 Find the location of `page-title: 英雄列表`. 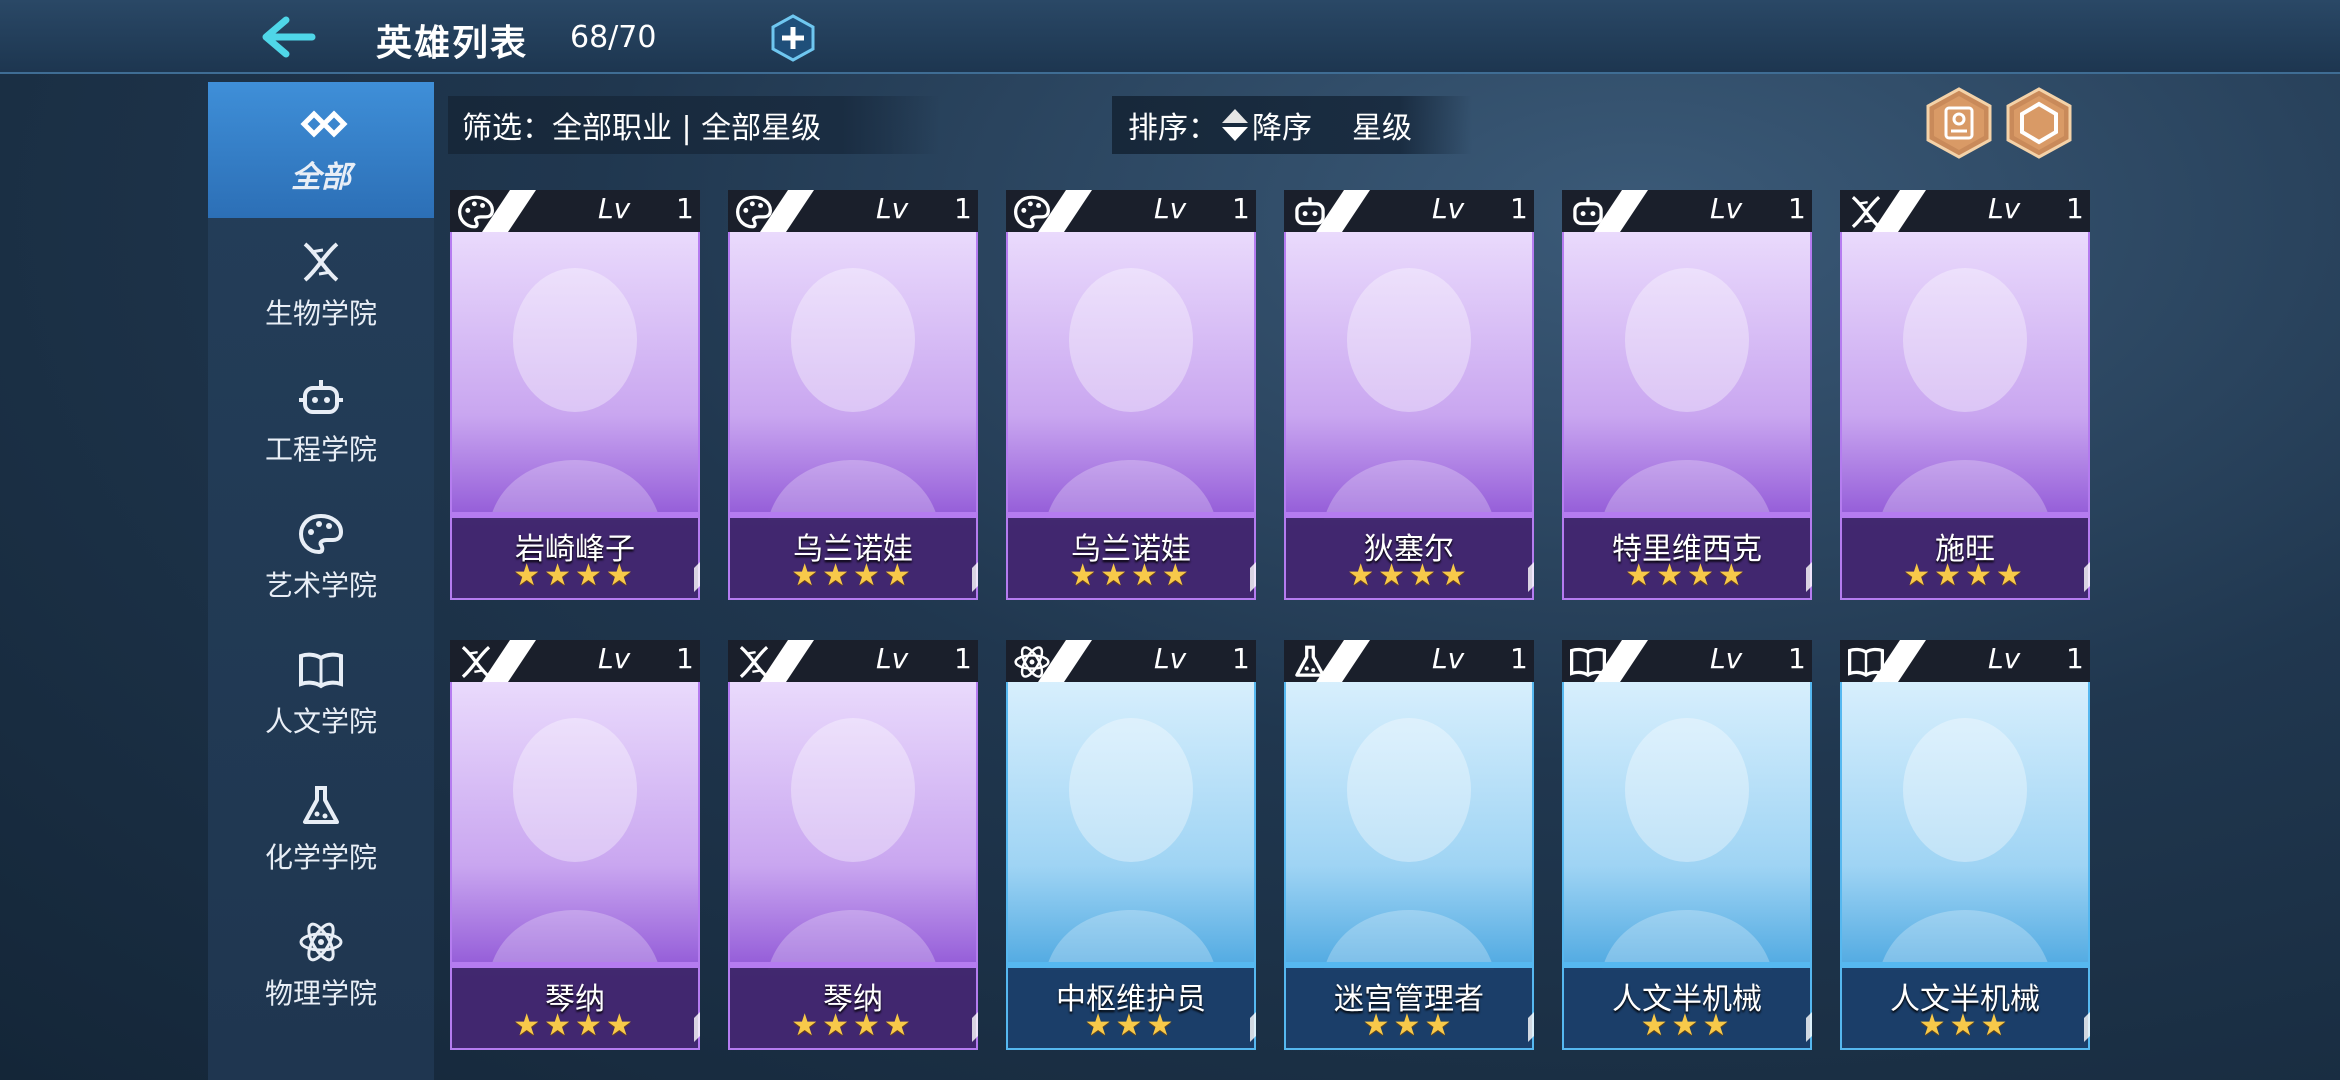

page-title: 英雄列表 is located at coordinates (452, 43).